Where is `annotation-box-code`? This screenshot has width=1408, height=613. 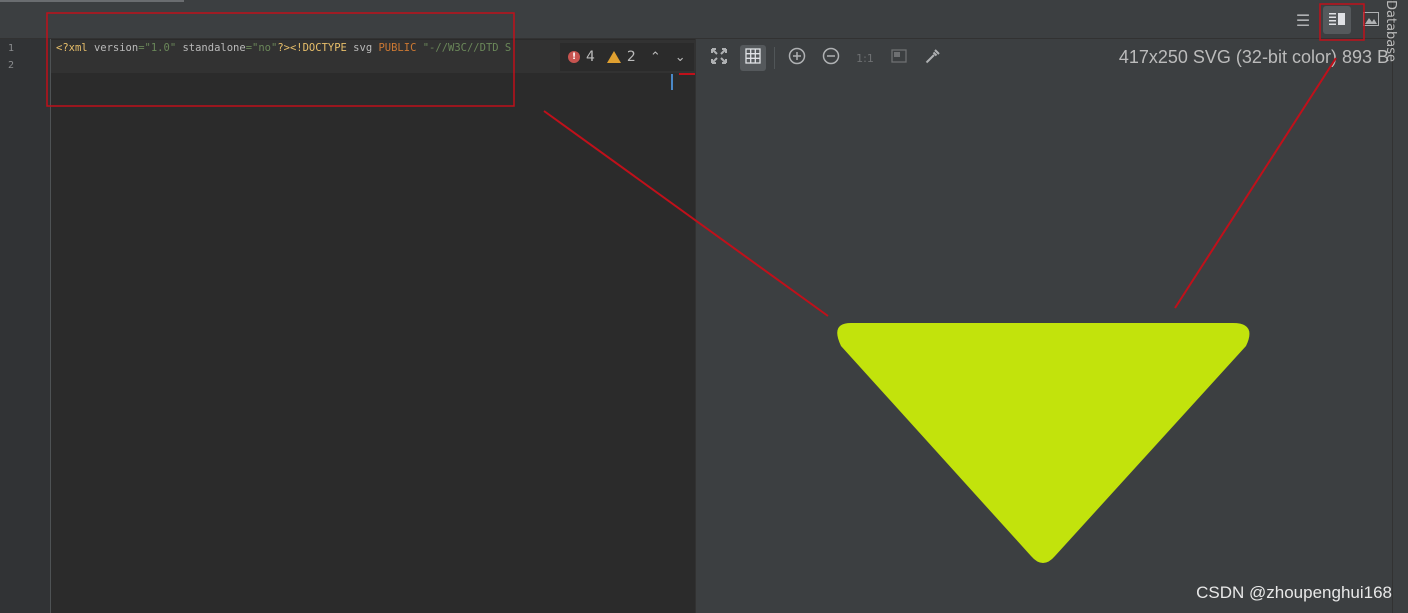 annotation-box-code is located at coordinates (280, 59).